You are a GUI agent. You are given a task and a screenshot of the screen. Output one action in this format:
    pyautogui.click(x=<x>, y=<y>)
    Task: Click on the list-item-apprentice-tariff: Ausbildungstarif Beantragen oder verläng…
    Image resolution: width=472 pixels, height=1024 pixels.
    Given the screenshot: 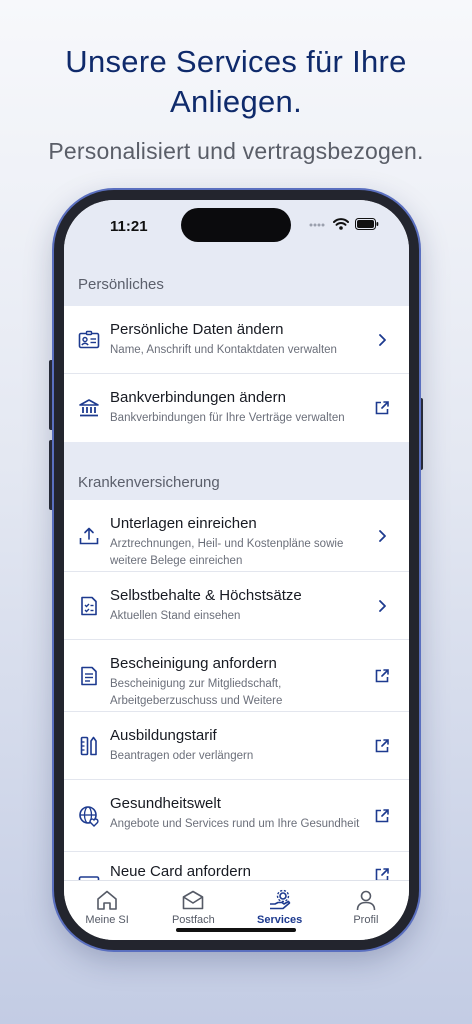 What is the action you would take?
    pyautogui.click(x=236, y=746)
    